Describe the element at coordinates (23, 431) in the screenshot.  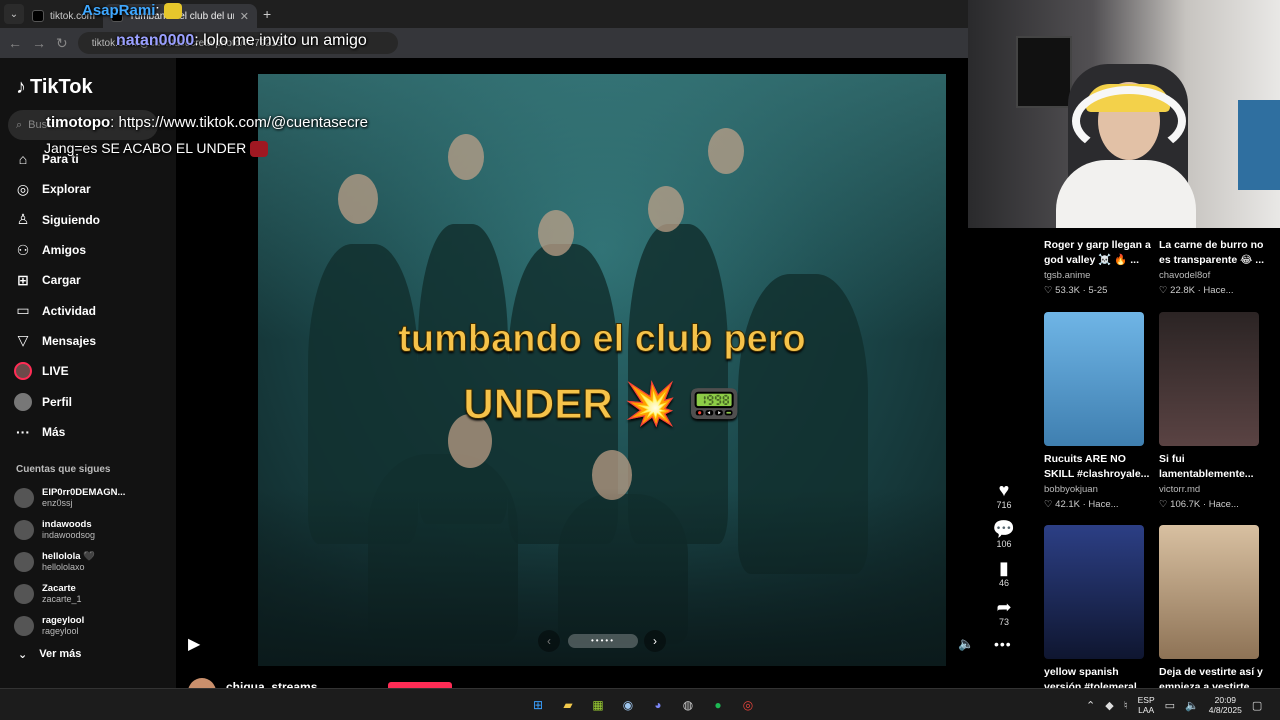
I see `more-icon: ···` at that location.